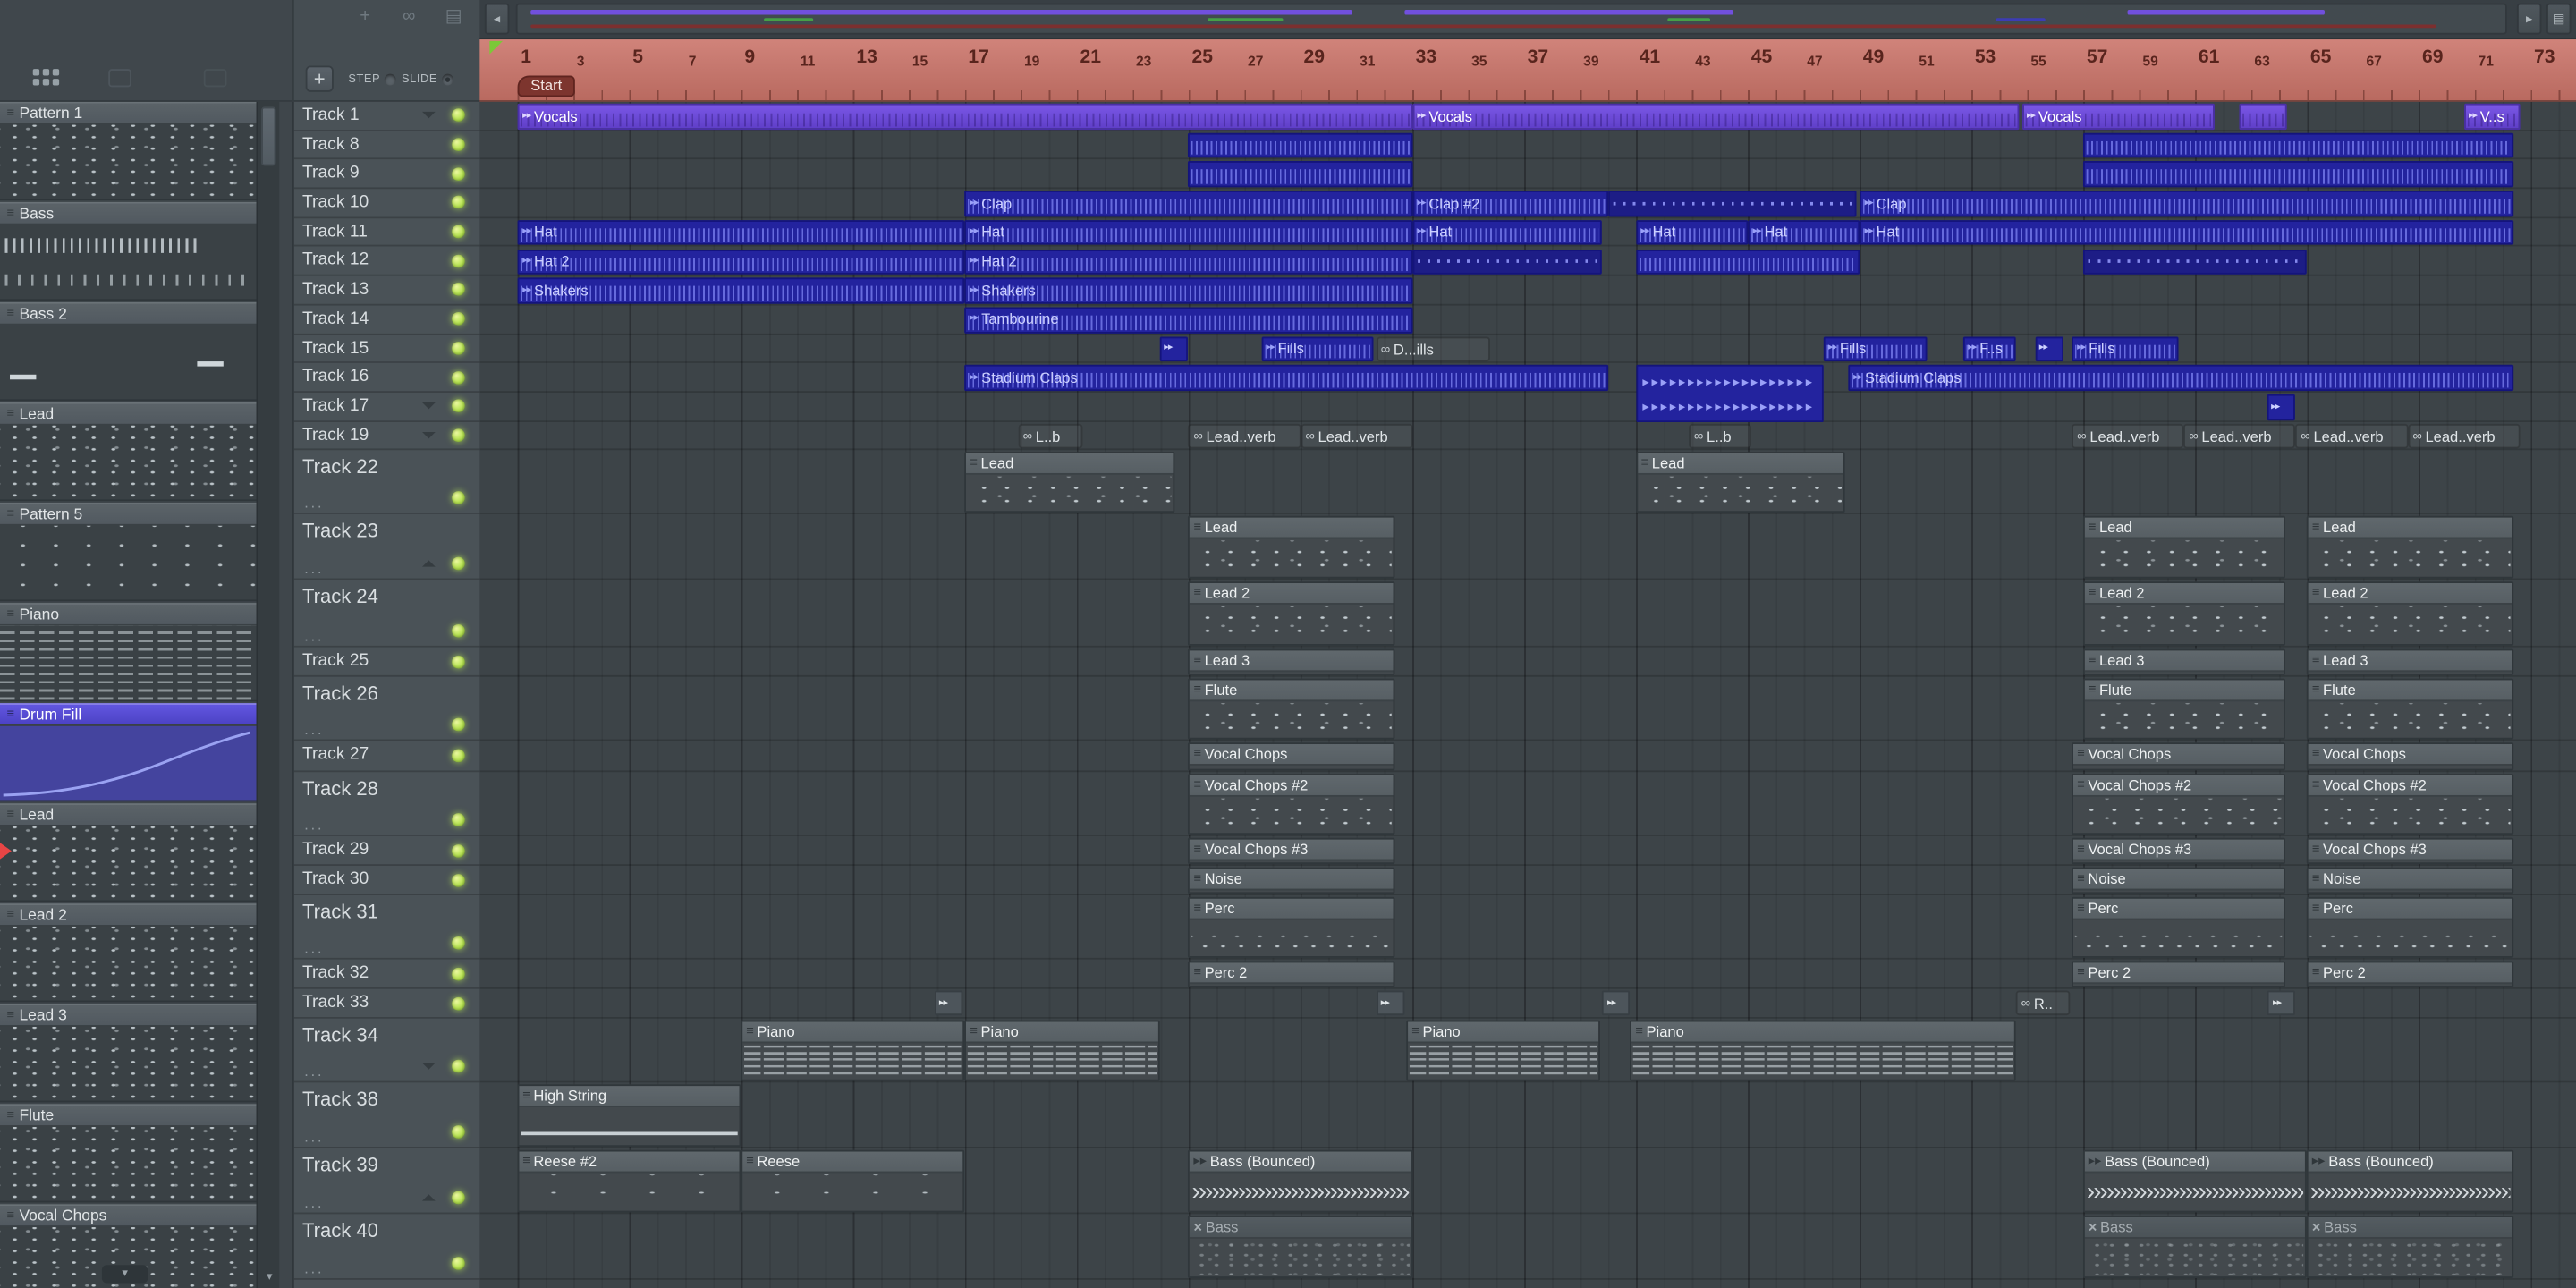 The width and height of the screenshot is (2576, 1288). I want to click on clip-lead-2: ≡ Lead 2, so click(2184, 614).